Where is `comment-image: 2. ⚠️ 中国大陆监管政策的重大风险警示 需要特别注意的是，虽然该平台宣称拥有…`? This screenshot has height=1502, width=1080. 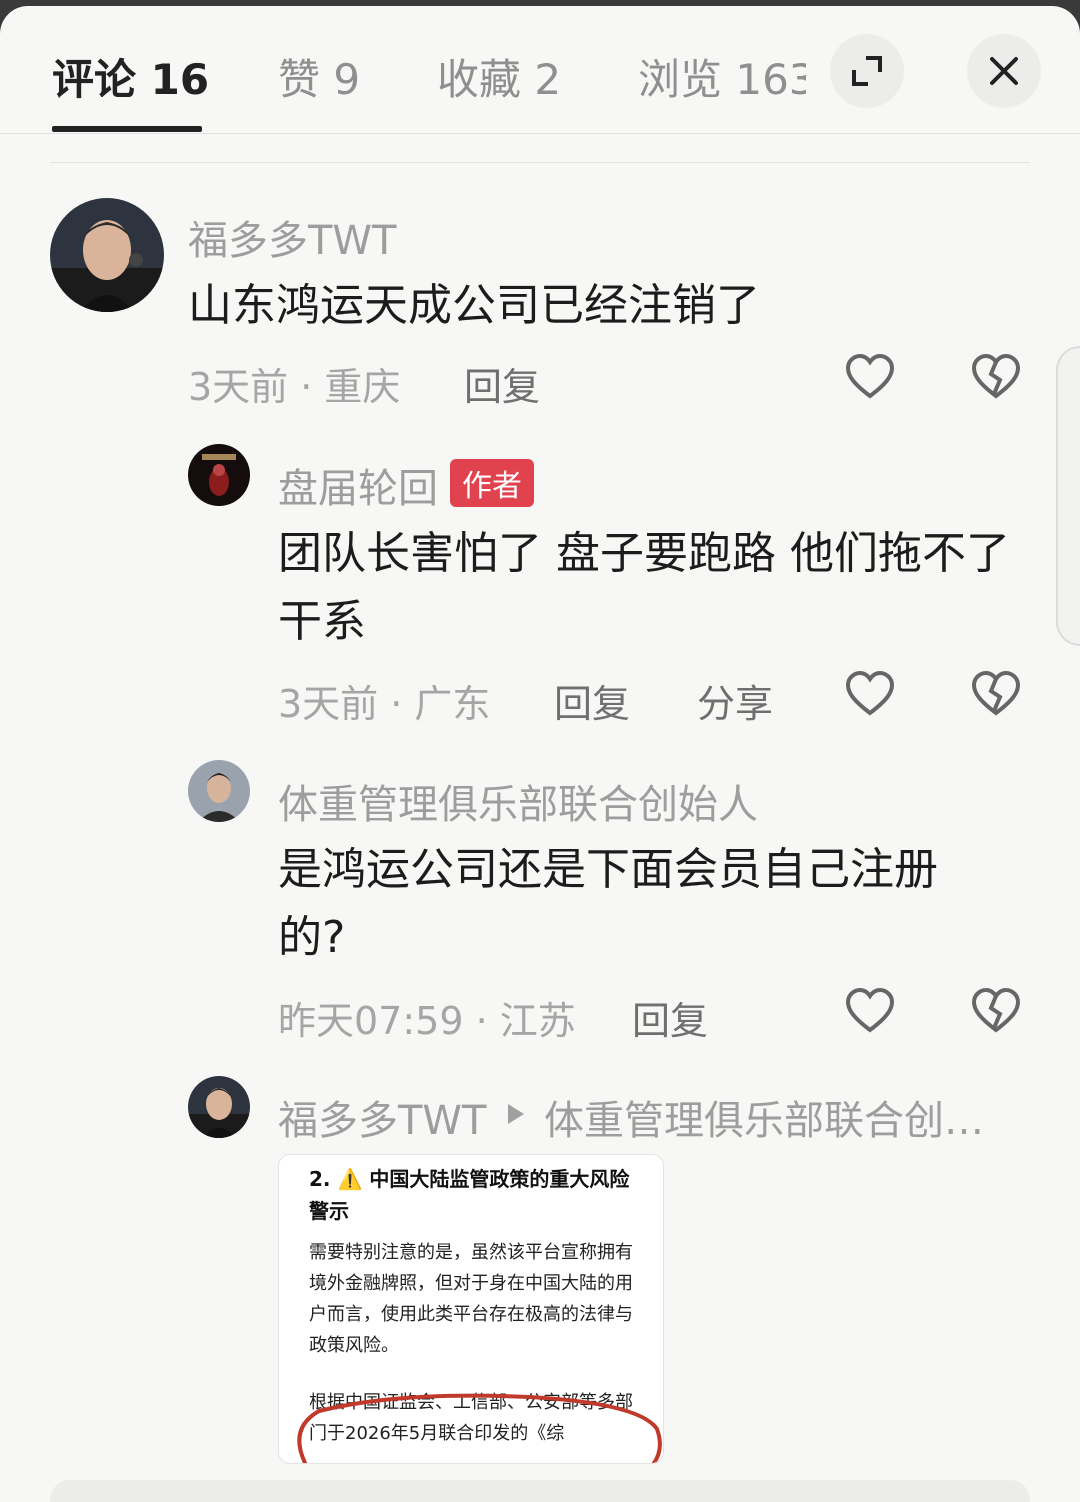
comment-image: 2. ⚠️ 中国大陆监管政策的重大风险警示 需要特别注意的是，虽然该平台宣称拥有… is located at coordinates (471, 1309).